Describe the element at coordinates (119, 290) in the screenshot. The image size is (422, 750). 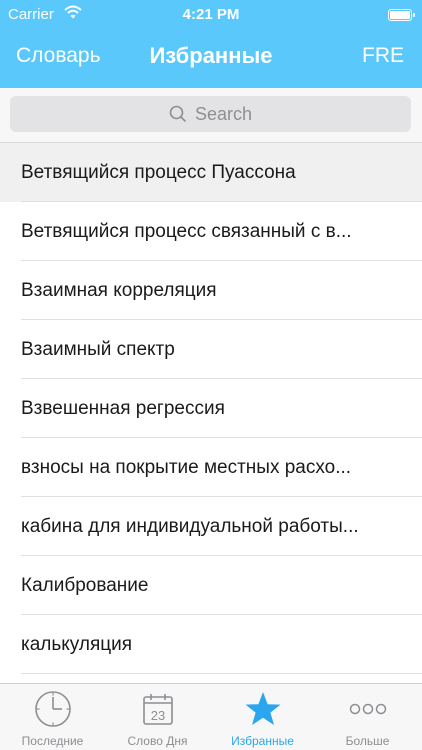
I see `list-item-label: Взаимная корреляция` at that location.